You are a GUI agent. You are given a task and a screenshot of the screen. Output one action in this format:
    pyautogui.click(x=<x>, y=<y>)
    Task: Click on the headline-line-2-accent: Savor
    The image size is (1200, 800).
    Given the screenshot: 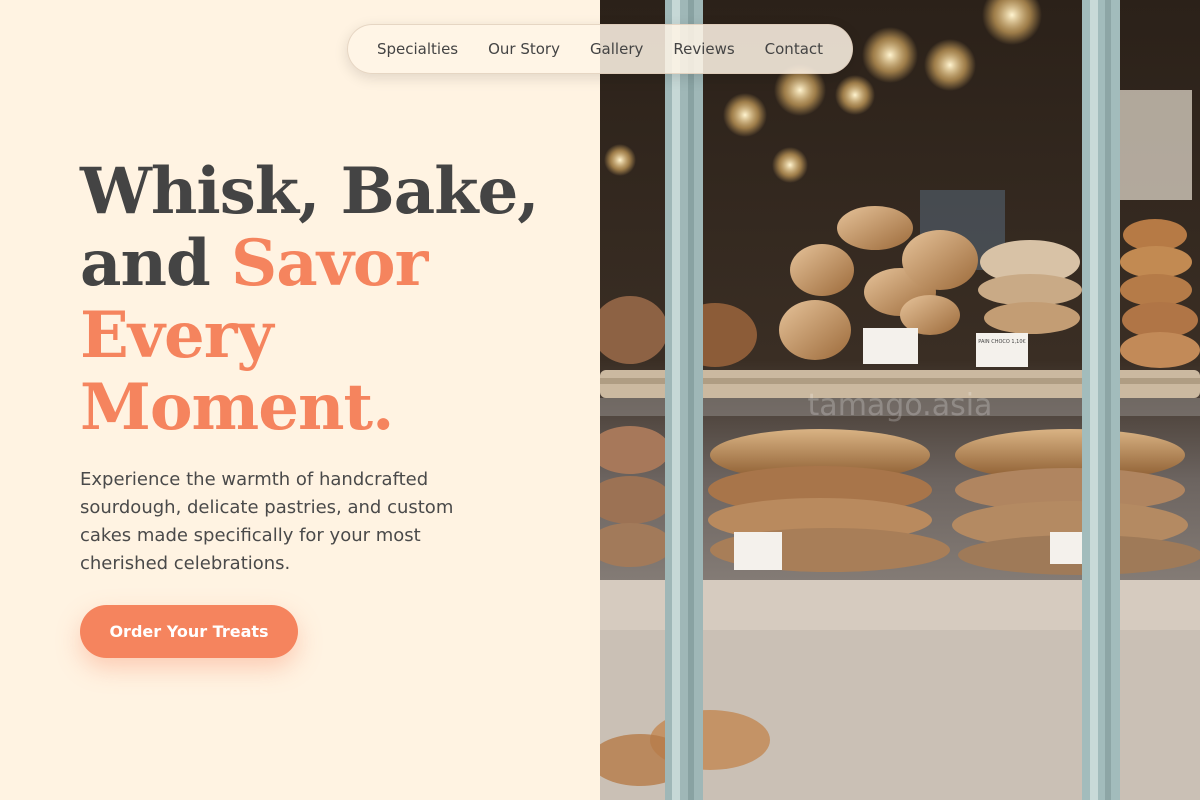 What is the action you would take?
    pyautogui.click(x=329, y=263)
    